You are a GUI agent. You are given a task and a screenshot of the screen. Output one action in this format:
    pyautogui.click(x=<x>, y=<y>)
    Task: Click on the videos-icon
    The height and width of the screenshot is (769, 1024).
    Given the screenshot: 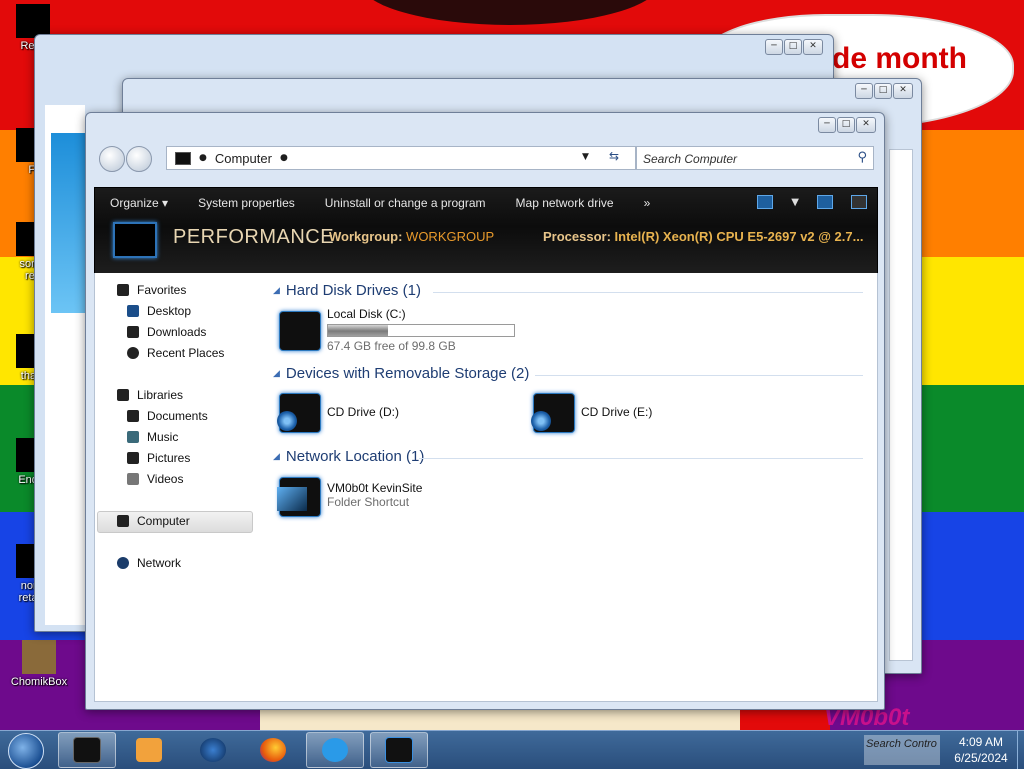 What is the action you would take?
    pyautogui.click(x=133, y=479)
    